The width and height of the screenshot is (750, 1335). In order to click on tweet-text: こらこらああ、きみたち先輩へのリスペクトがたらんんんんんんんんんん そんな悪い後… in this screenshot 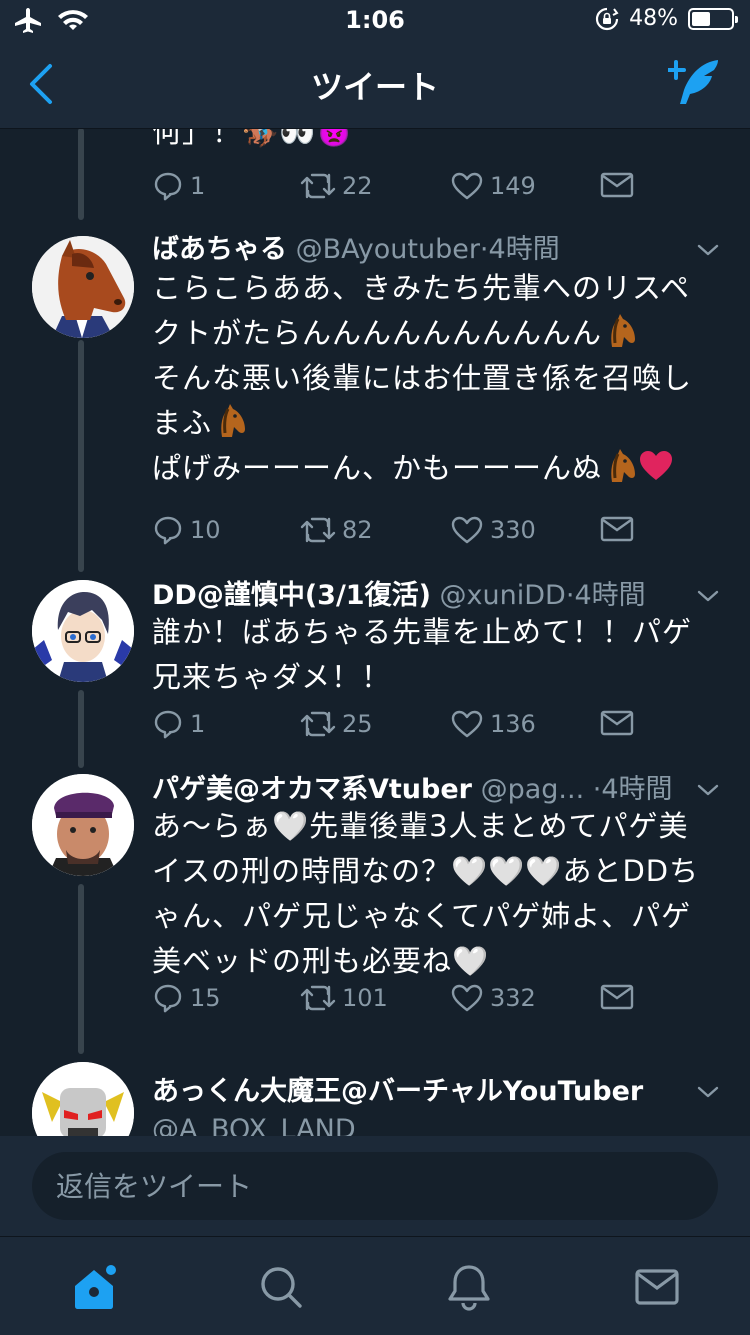, I will do `click(432, 378)`.